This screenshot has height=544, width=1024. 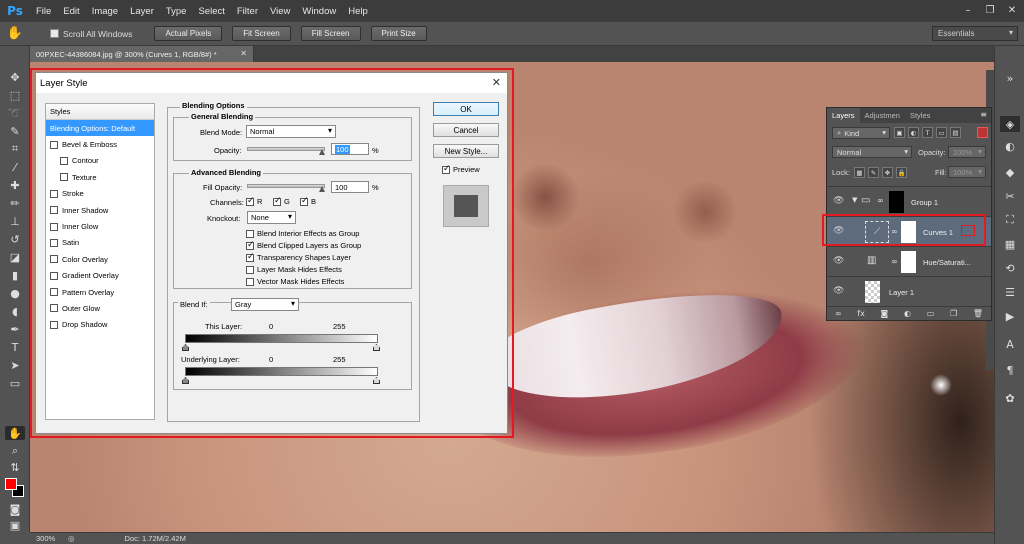 I want to click on menu-filter: Filter, so click(x=247, y=11).